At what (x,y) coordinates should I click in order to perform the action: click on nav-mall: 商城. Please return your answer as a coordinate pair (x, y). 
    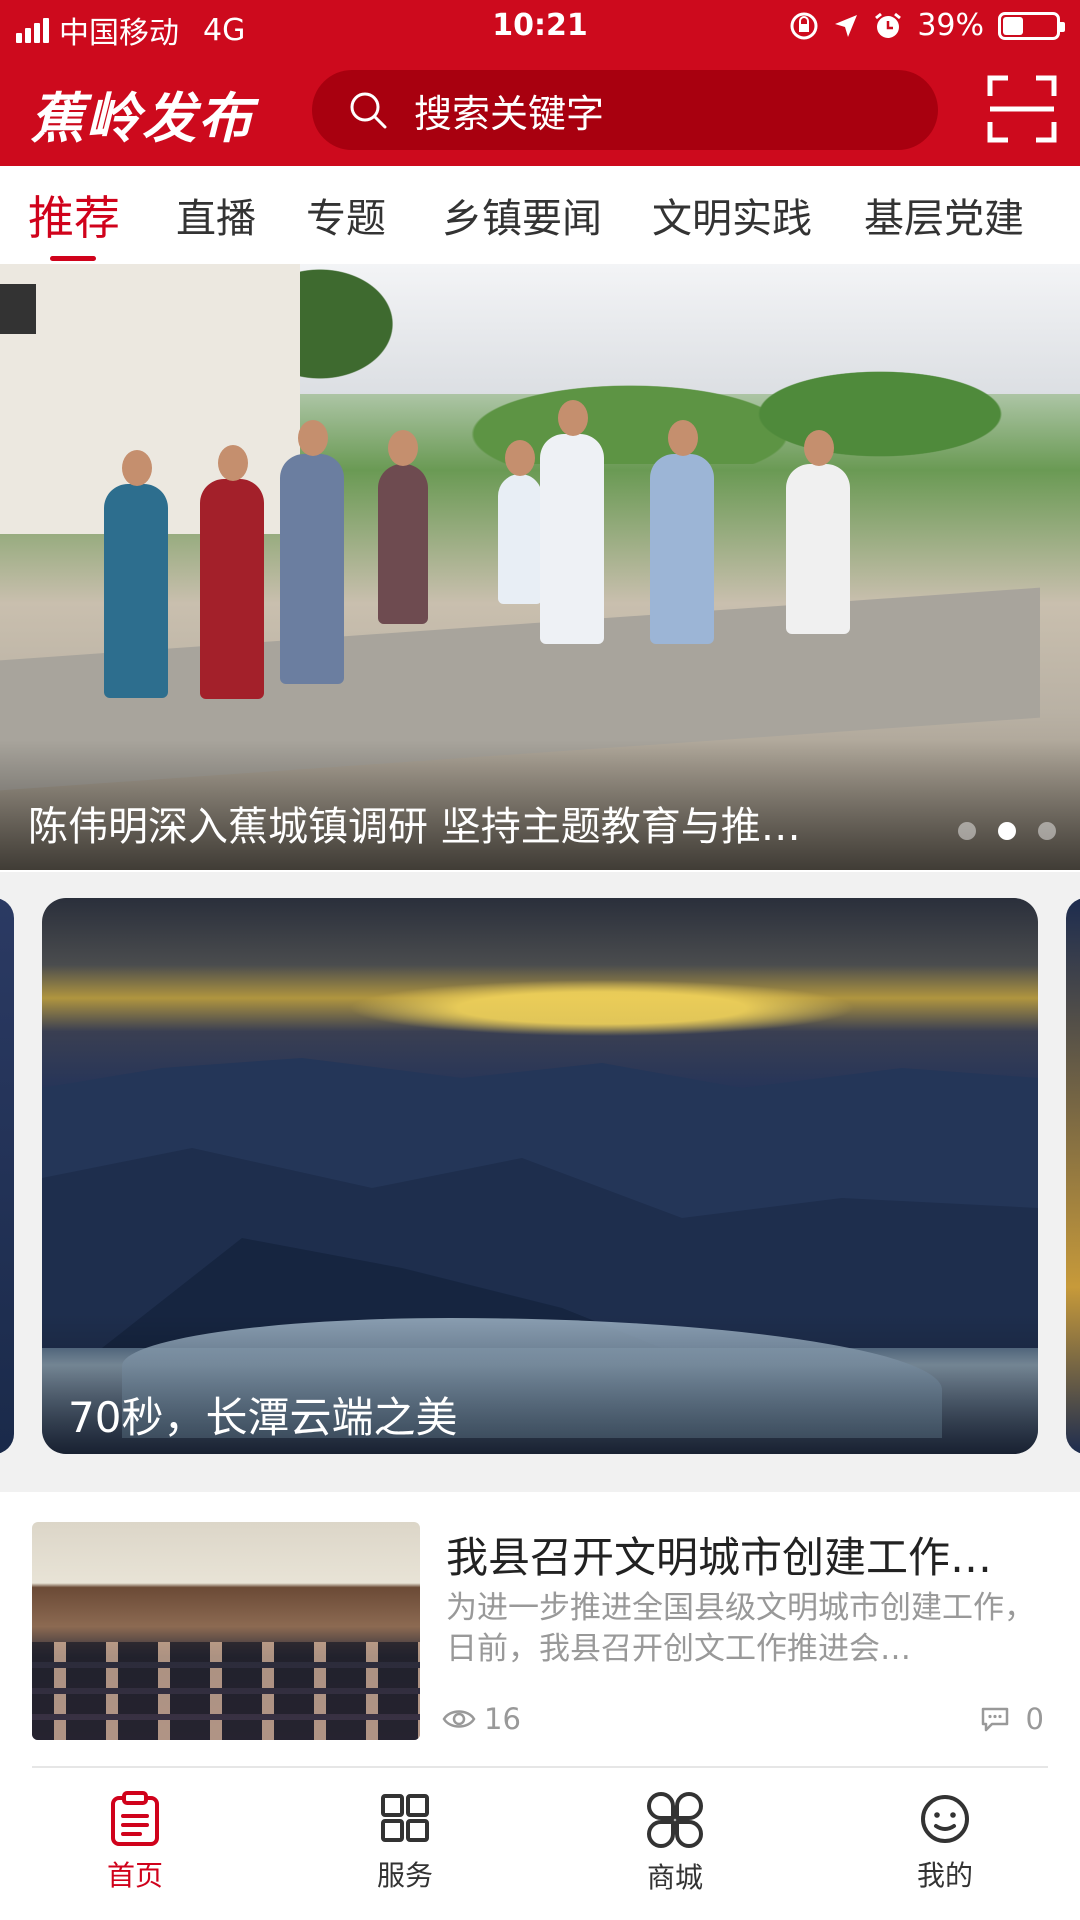
    Looking at the image, I should click on (675, 1843).